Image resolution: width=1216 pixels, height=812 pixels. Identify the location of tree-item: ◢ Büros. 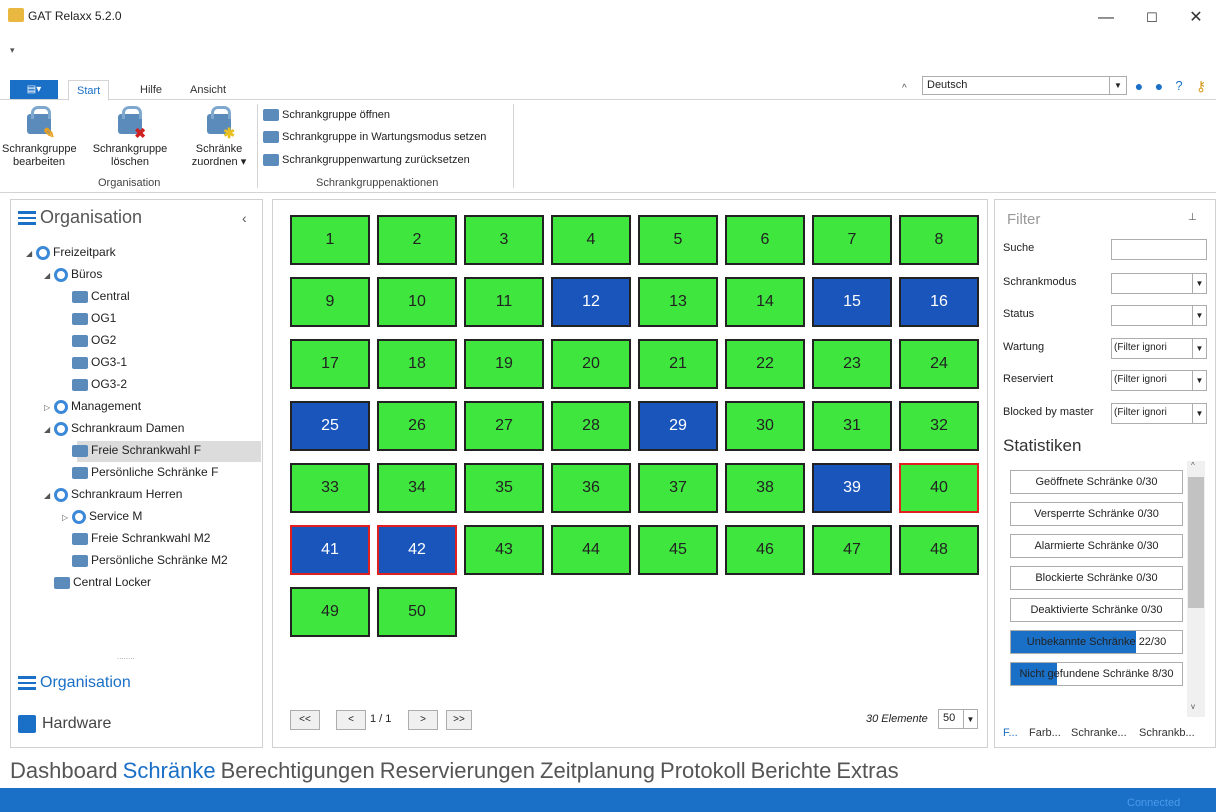
(127, 274).